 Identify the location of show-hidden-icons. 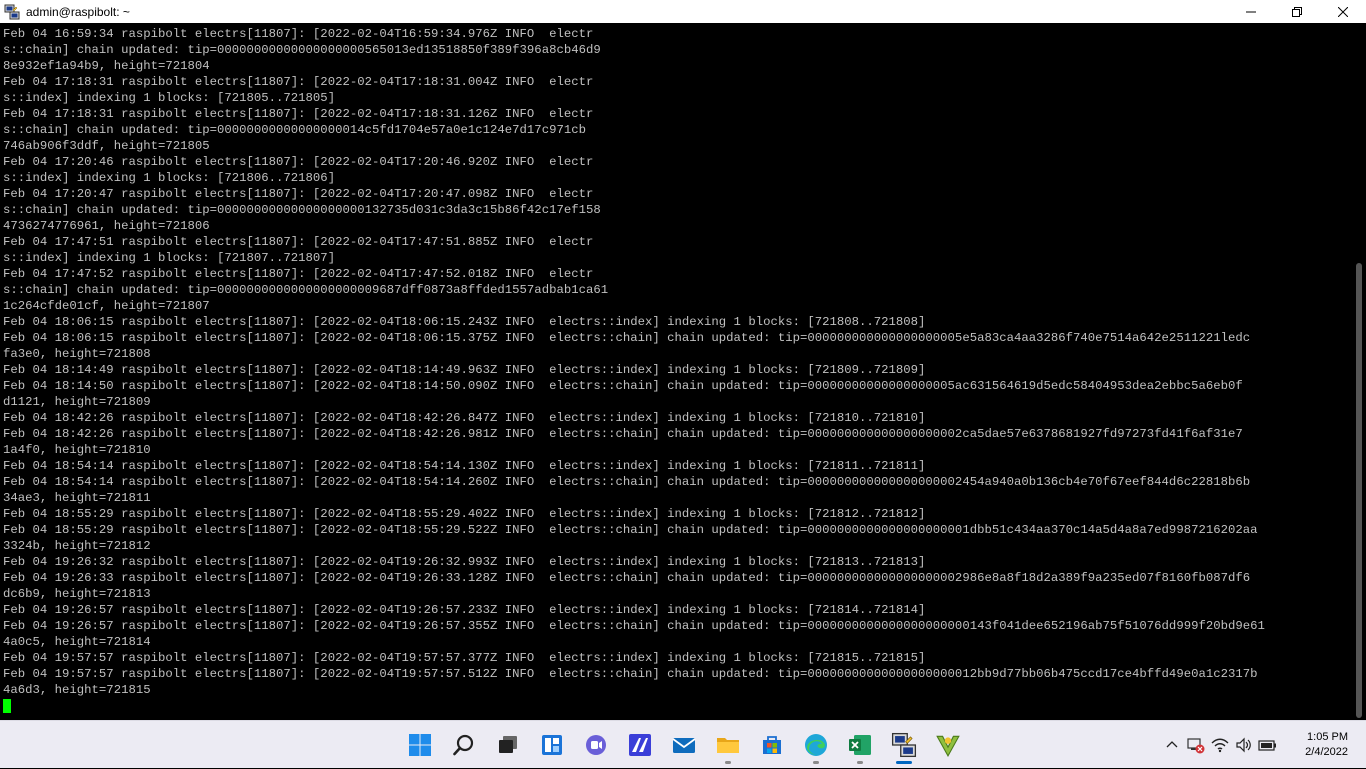
(1172, 745).